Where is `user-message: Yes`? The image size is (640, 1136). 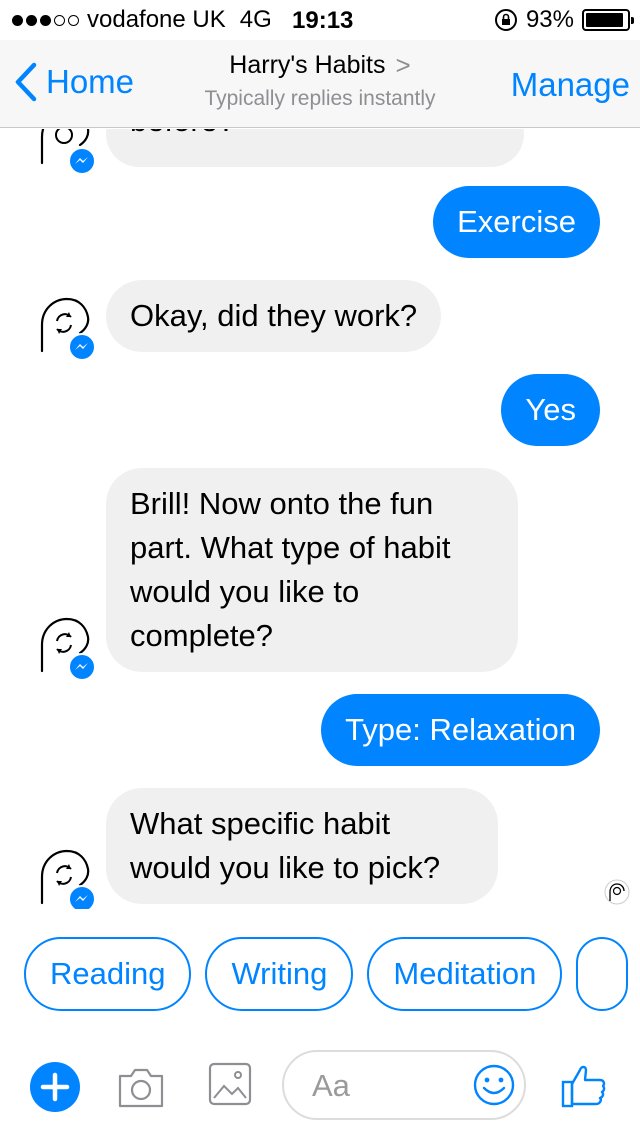
user-message: Yes is located at coordinates (550, 410).